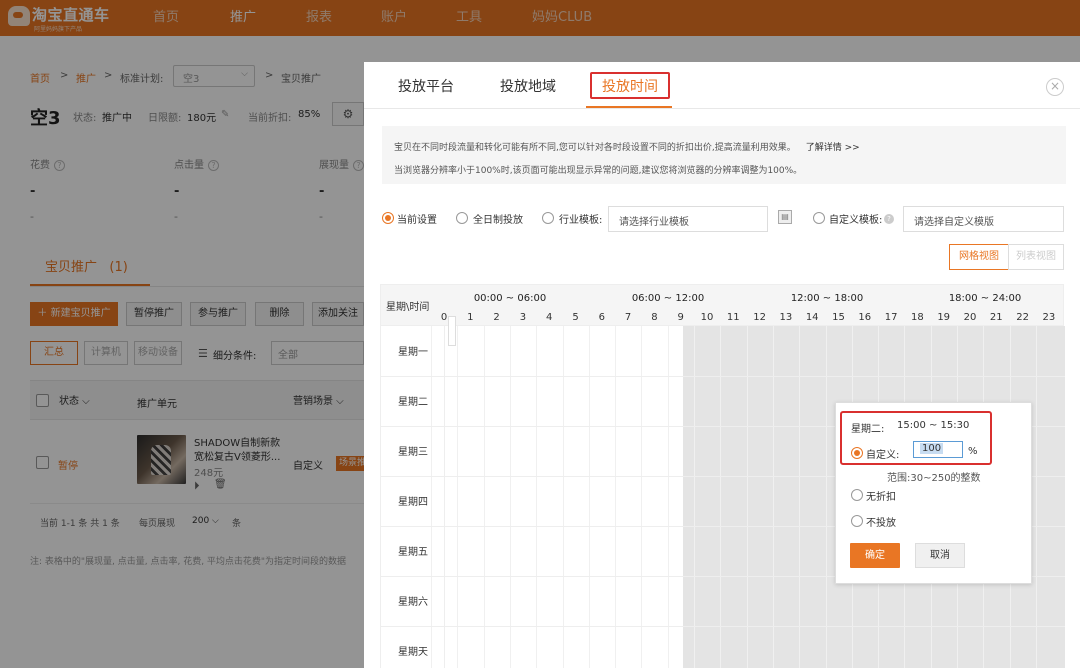 This screenshot has width=1080, height=668. Describe the element at coordinates (413, 650) in the screenshot. I see `day-label: 星期天` at that location.